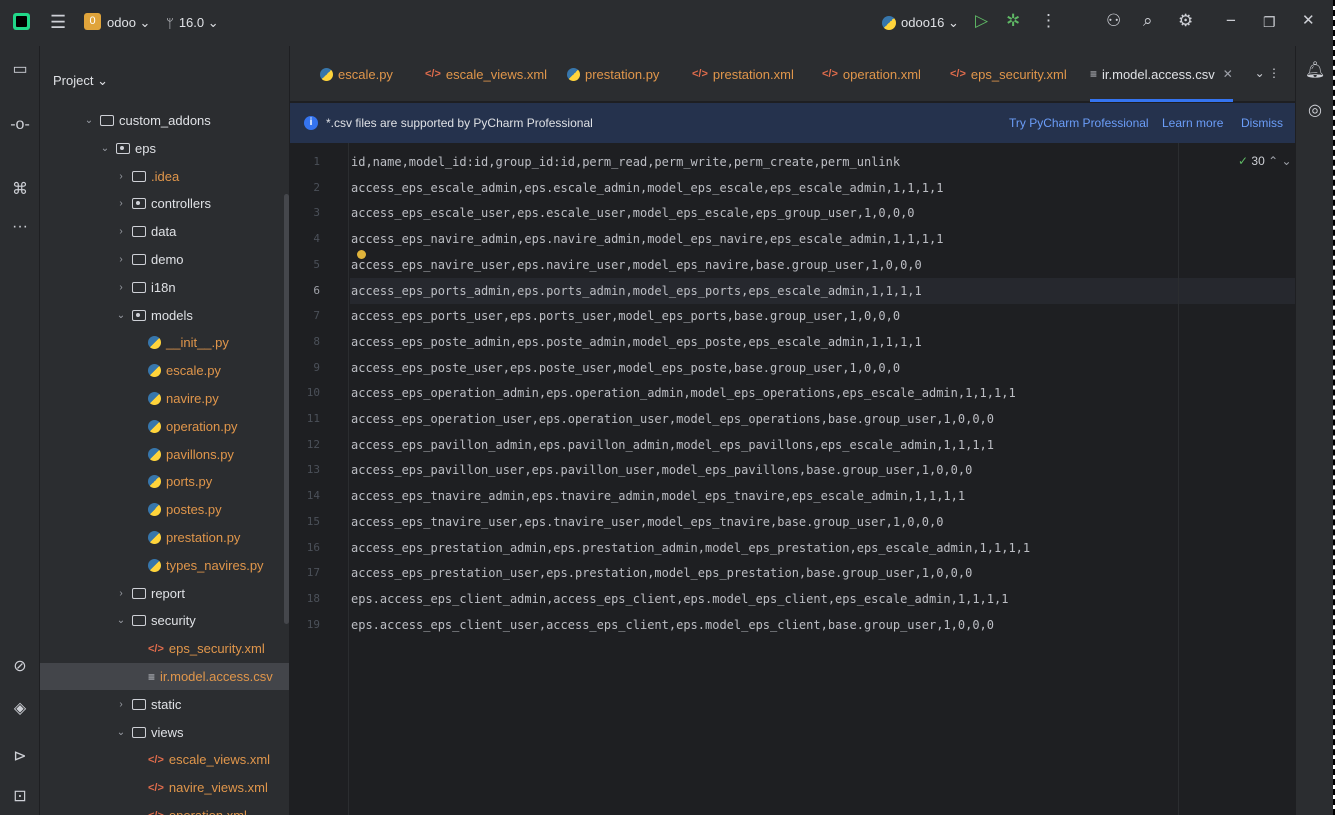 This screenshot has width=1340, height=815. Describe the element at coordinates (743, 74) in the screenshot. I see `editor-tab: </> prestation.xml` at that location.